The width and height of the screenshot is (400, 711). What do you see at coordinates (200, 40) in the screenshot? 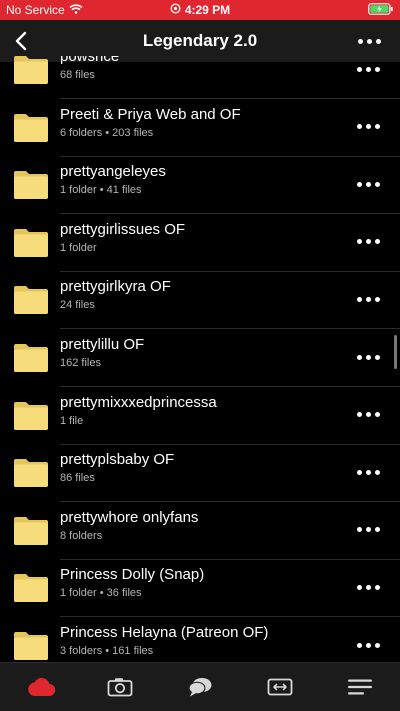
I see `page-title: Legendary 2.0` at bounding box center [200, 40].